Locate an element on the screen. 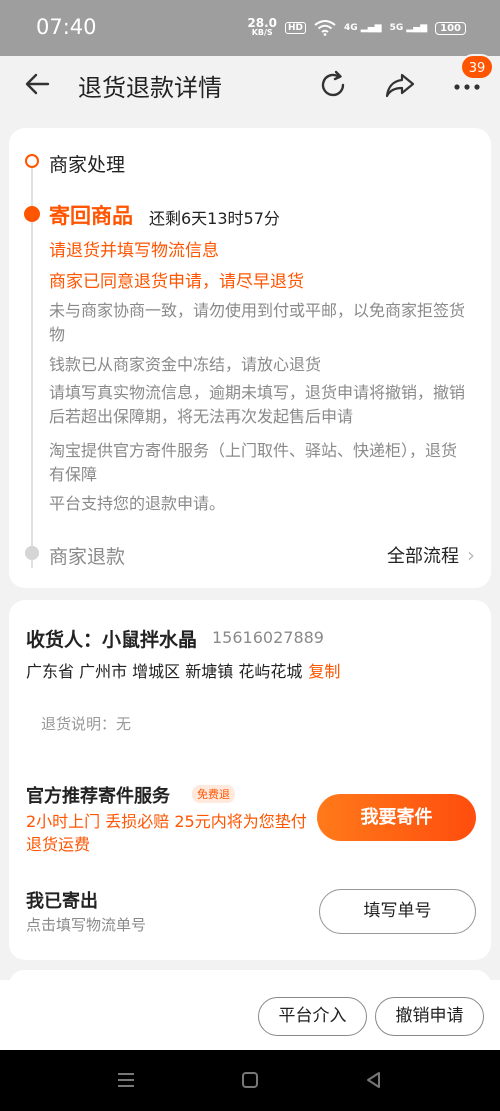 The height and width of the screenshot is (1111, 500). send-package-button: 我要寄件 is located at coordinates (396, 817).